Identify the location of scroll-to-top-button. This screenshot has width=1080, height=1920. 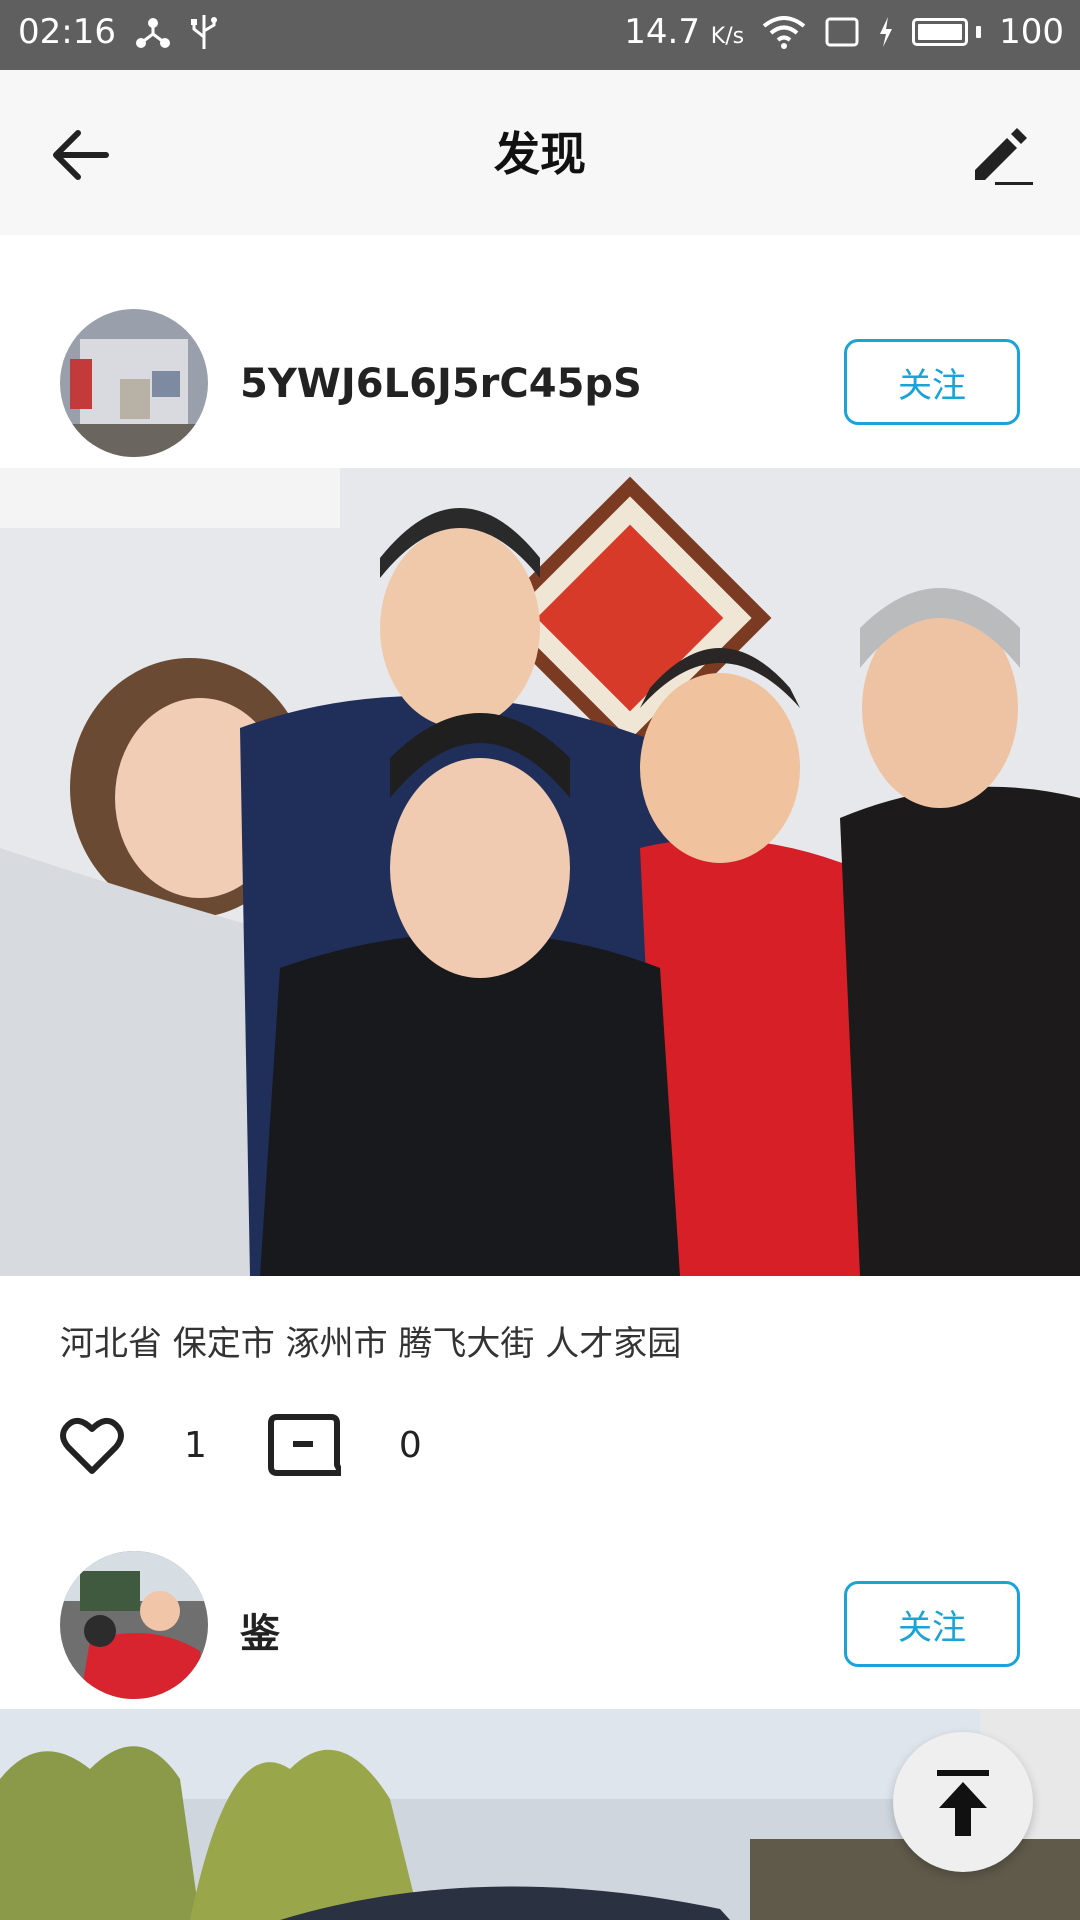
(963, 1802).